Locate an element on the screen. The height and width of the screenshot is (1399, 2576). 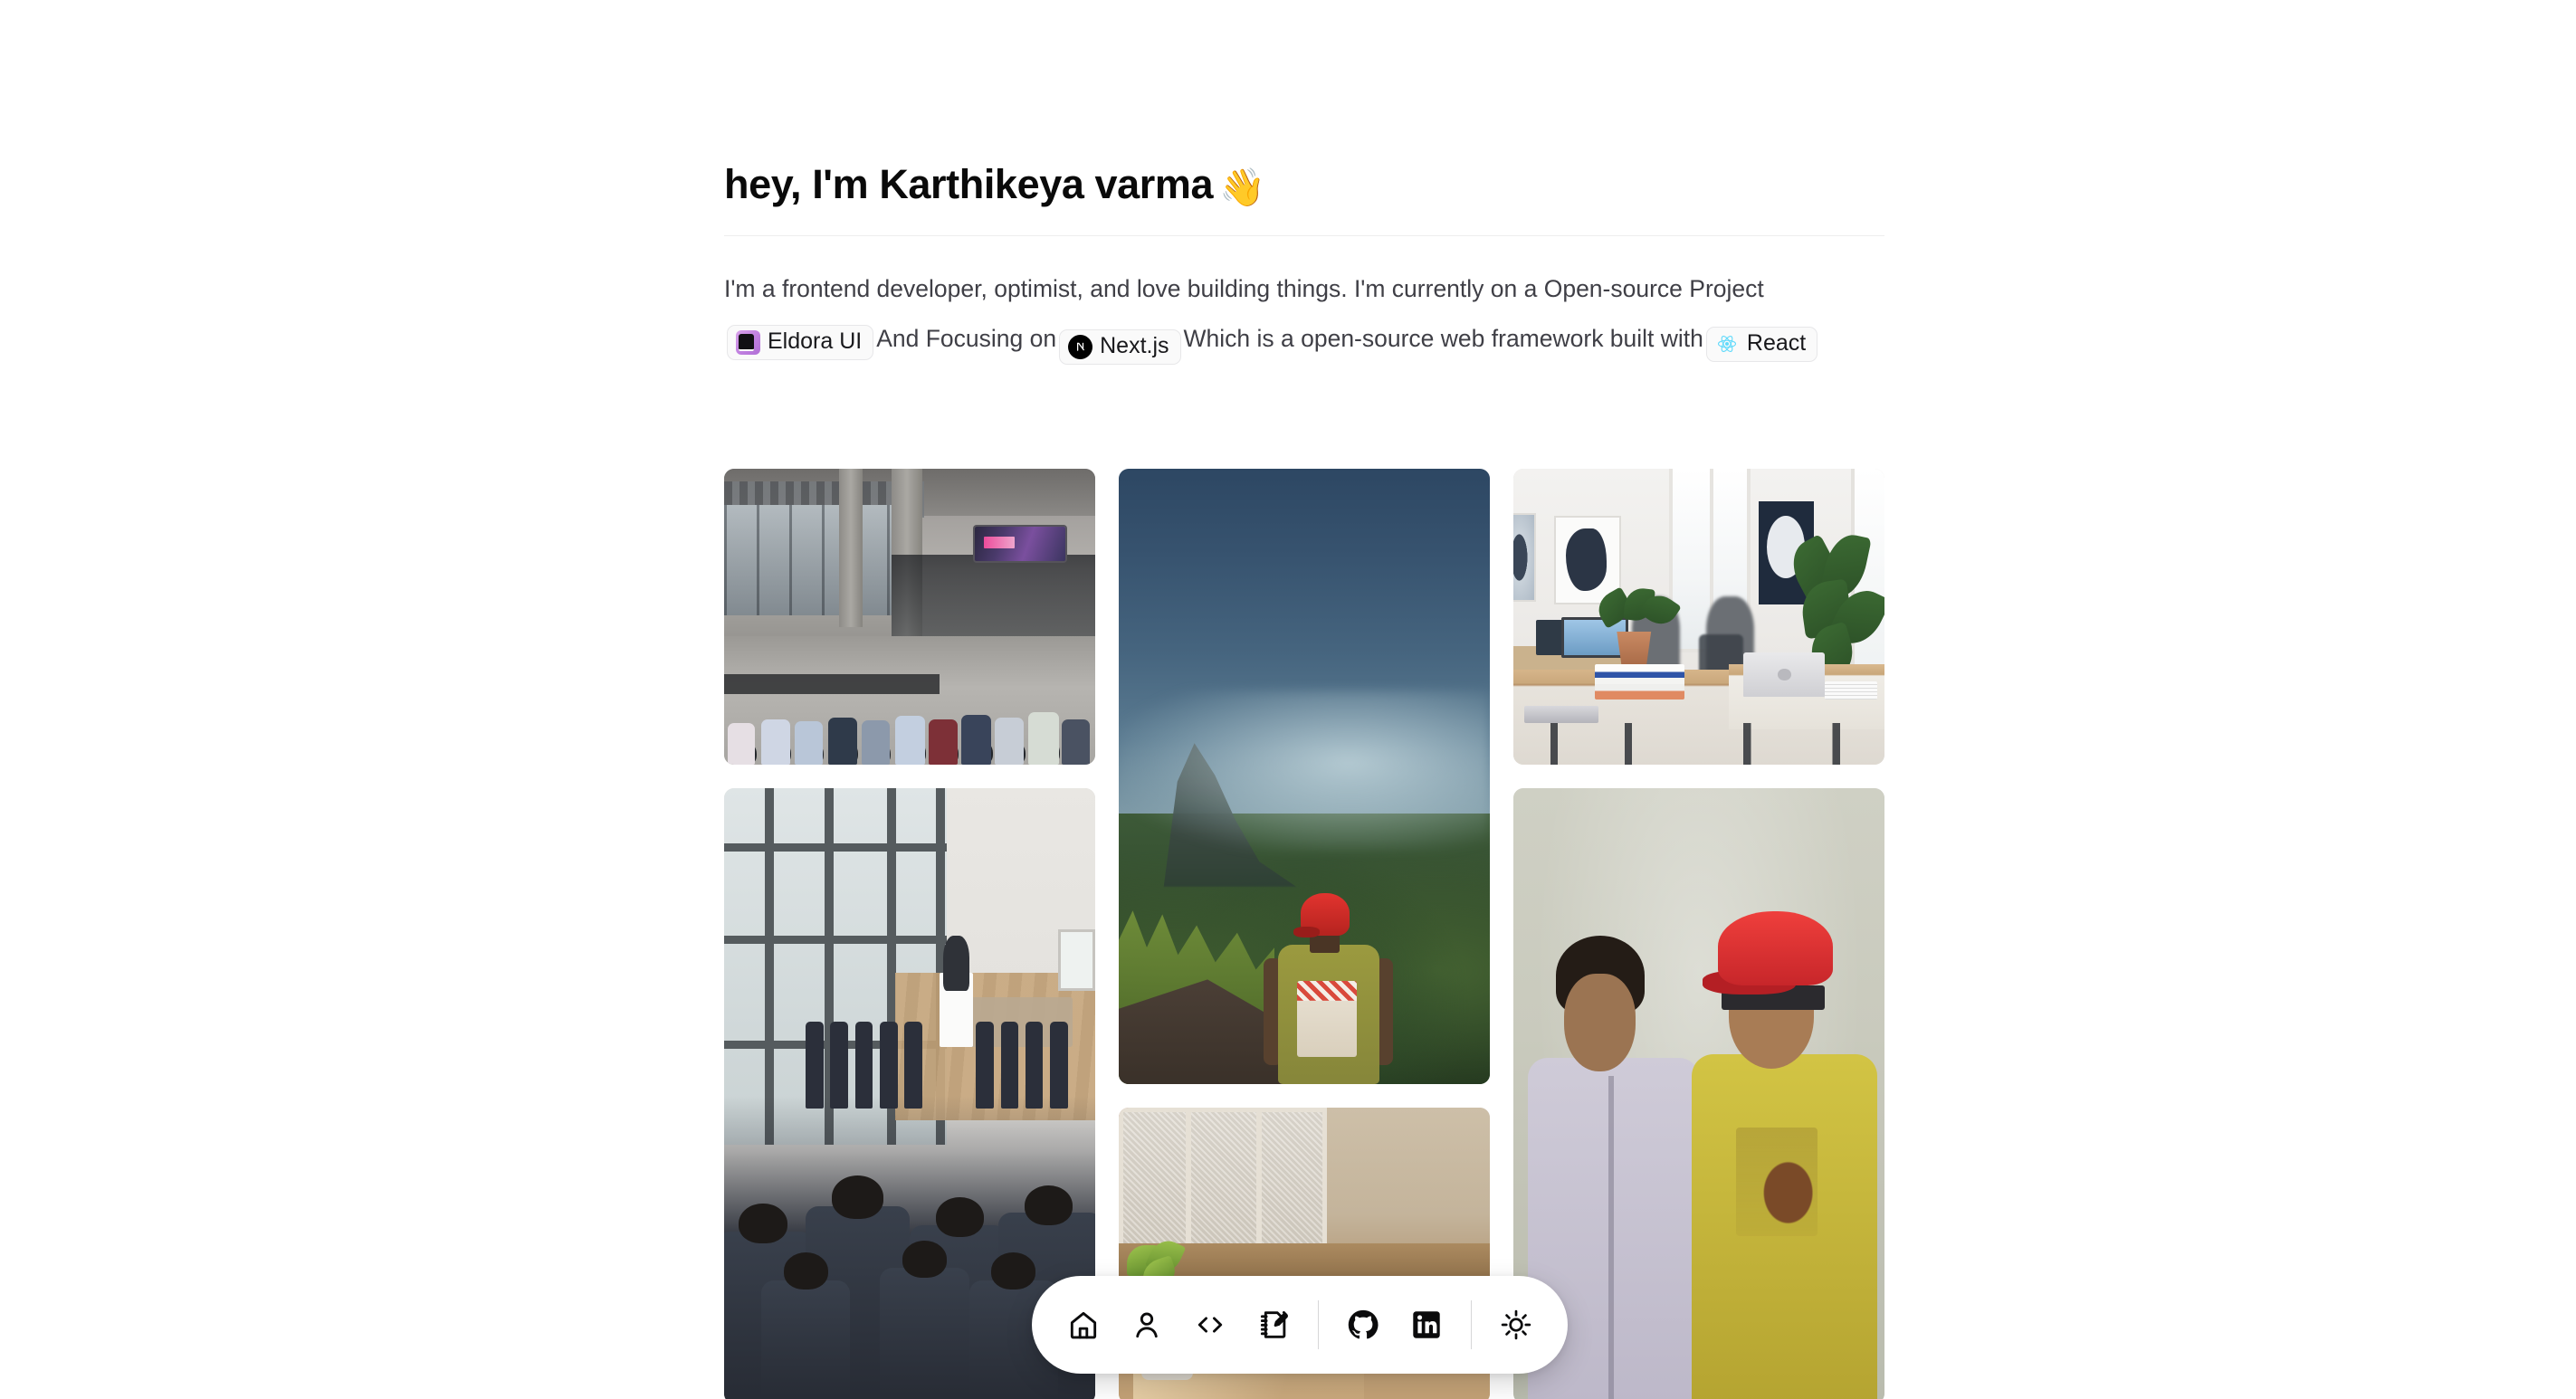
eldora-ui-logo-icon is located at coordinates (748, 343).